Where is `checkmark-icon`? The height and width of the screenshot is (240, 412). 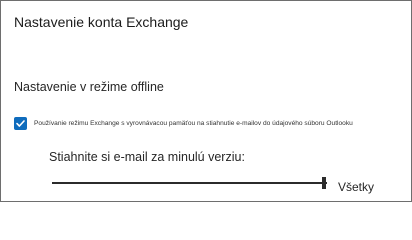 checkmark-icon is located at coordinates (20, 123).